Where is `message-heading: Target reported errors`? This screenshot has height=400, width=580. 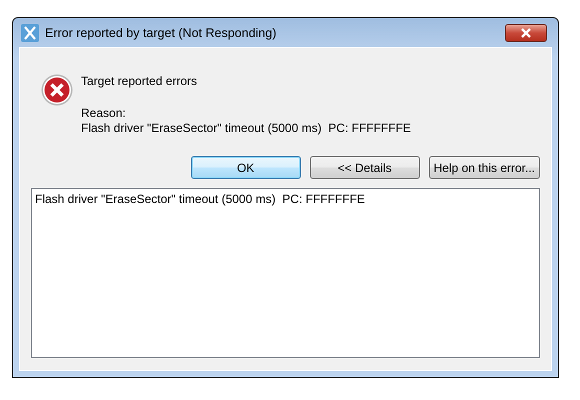 message-heading: Target reported errors is located at coordinates (139, 81).